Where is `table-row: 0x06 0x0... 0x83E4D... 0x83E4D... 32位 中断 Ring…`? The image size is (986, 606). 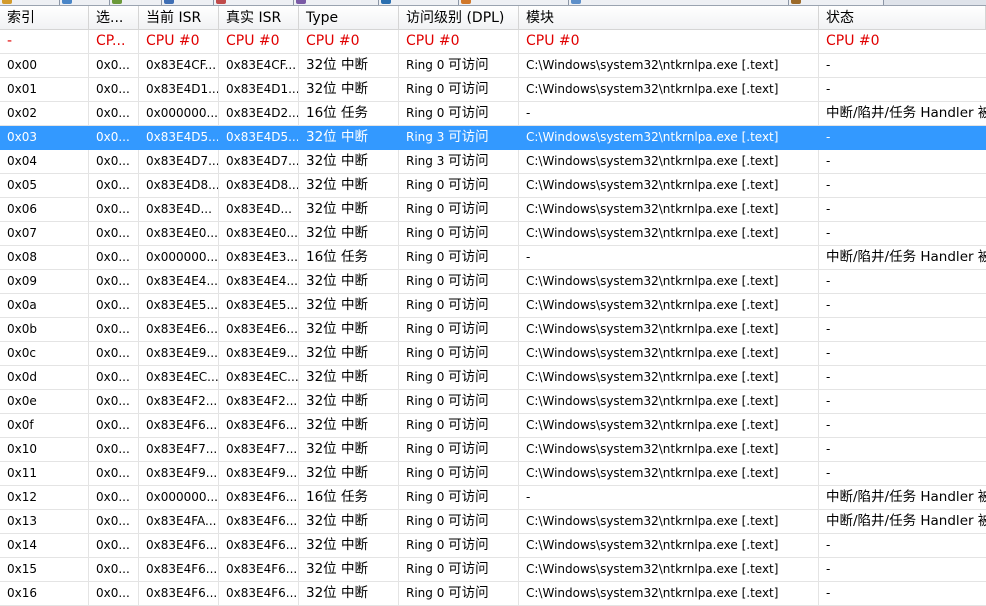
table-row: 0x06 0x0... 0x83E4D... 0x83E4D... 32位 中断 Ring… is located at coordinates (493, 210).